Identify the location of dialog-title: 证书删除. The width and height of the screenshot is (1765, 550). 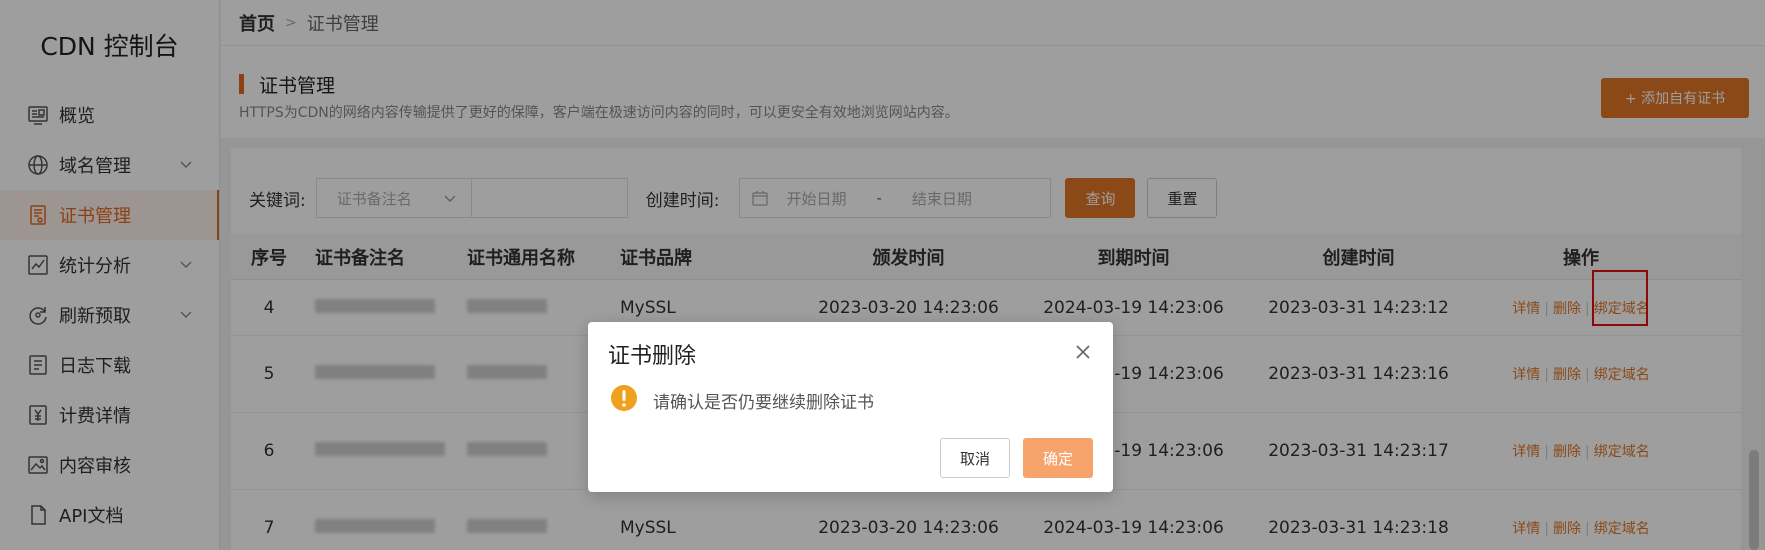
(652, 356).